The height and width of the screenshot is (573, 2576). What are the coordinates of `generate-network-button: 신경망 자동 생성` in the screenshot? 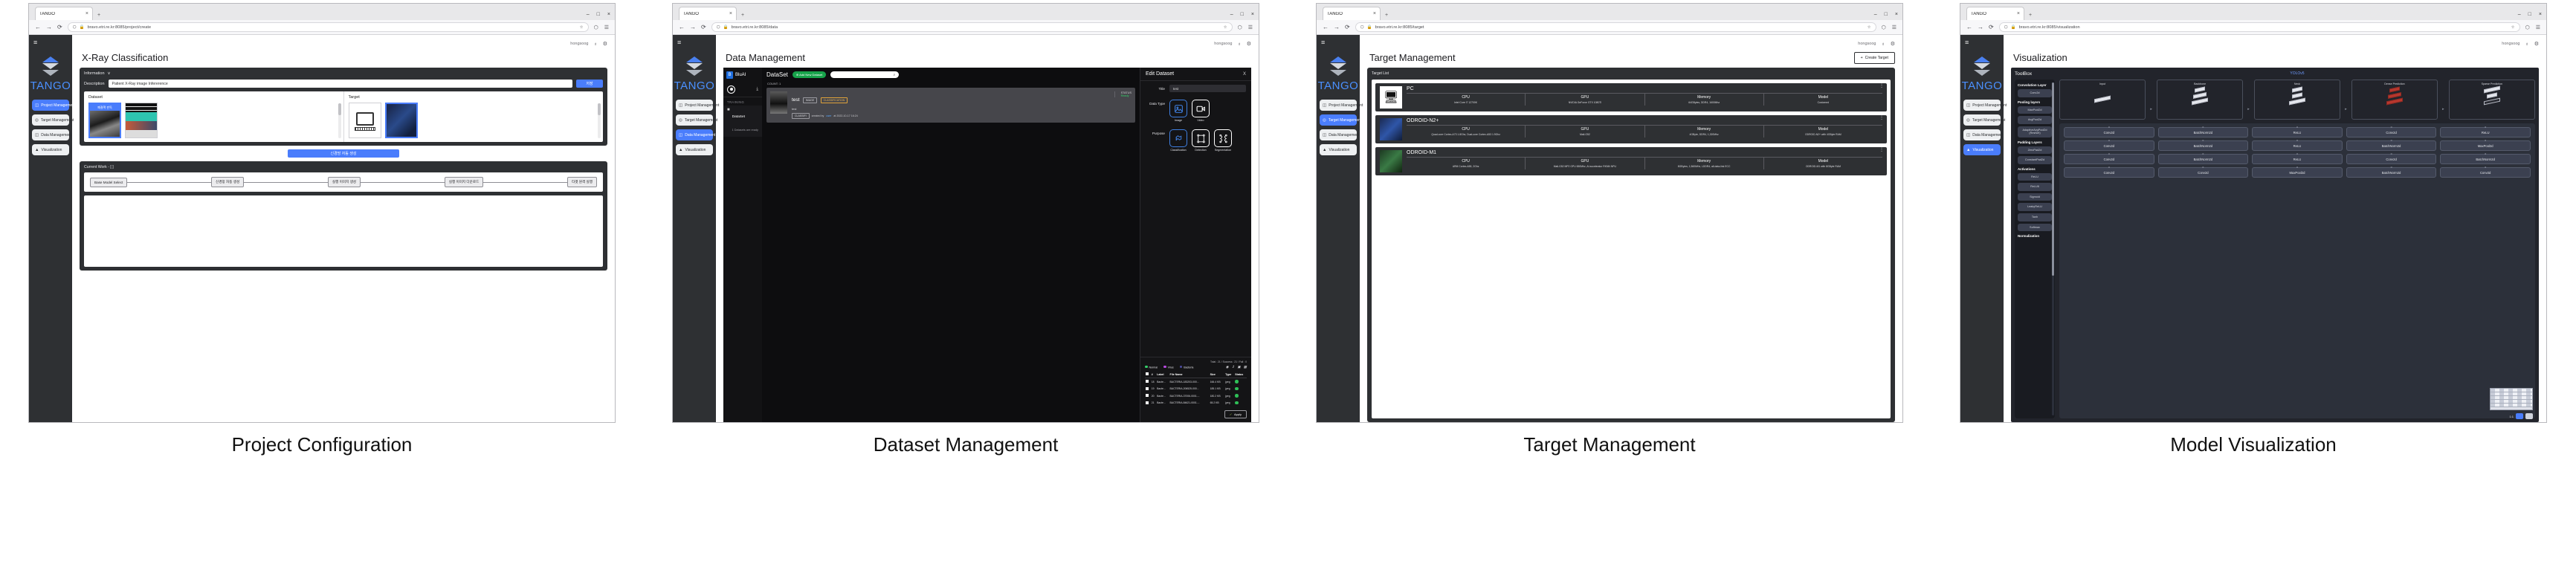 It's located at (343, 153).